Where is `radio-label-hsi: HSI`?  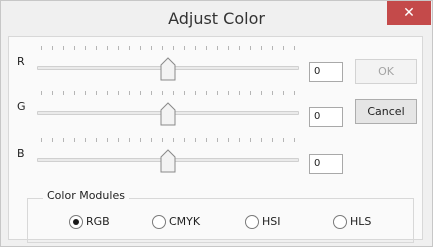
radio-label-hsi: HSI is located at coordinates (271, 221).